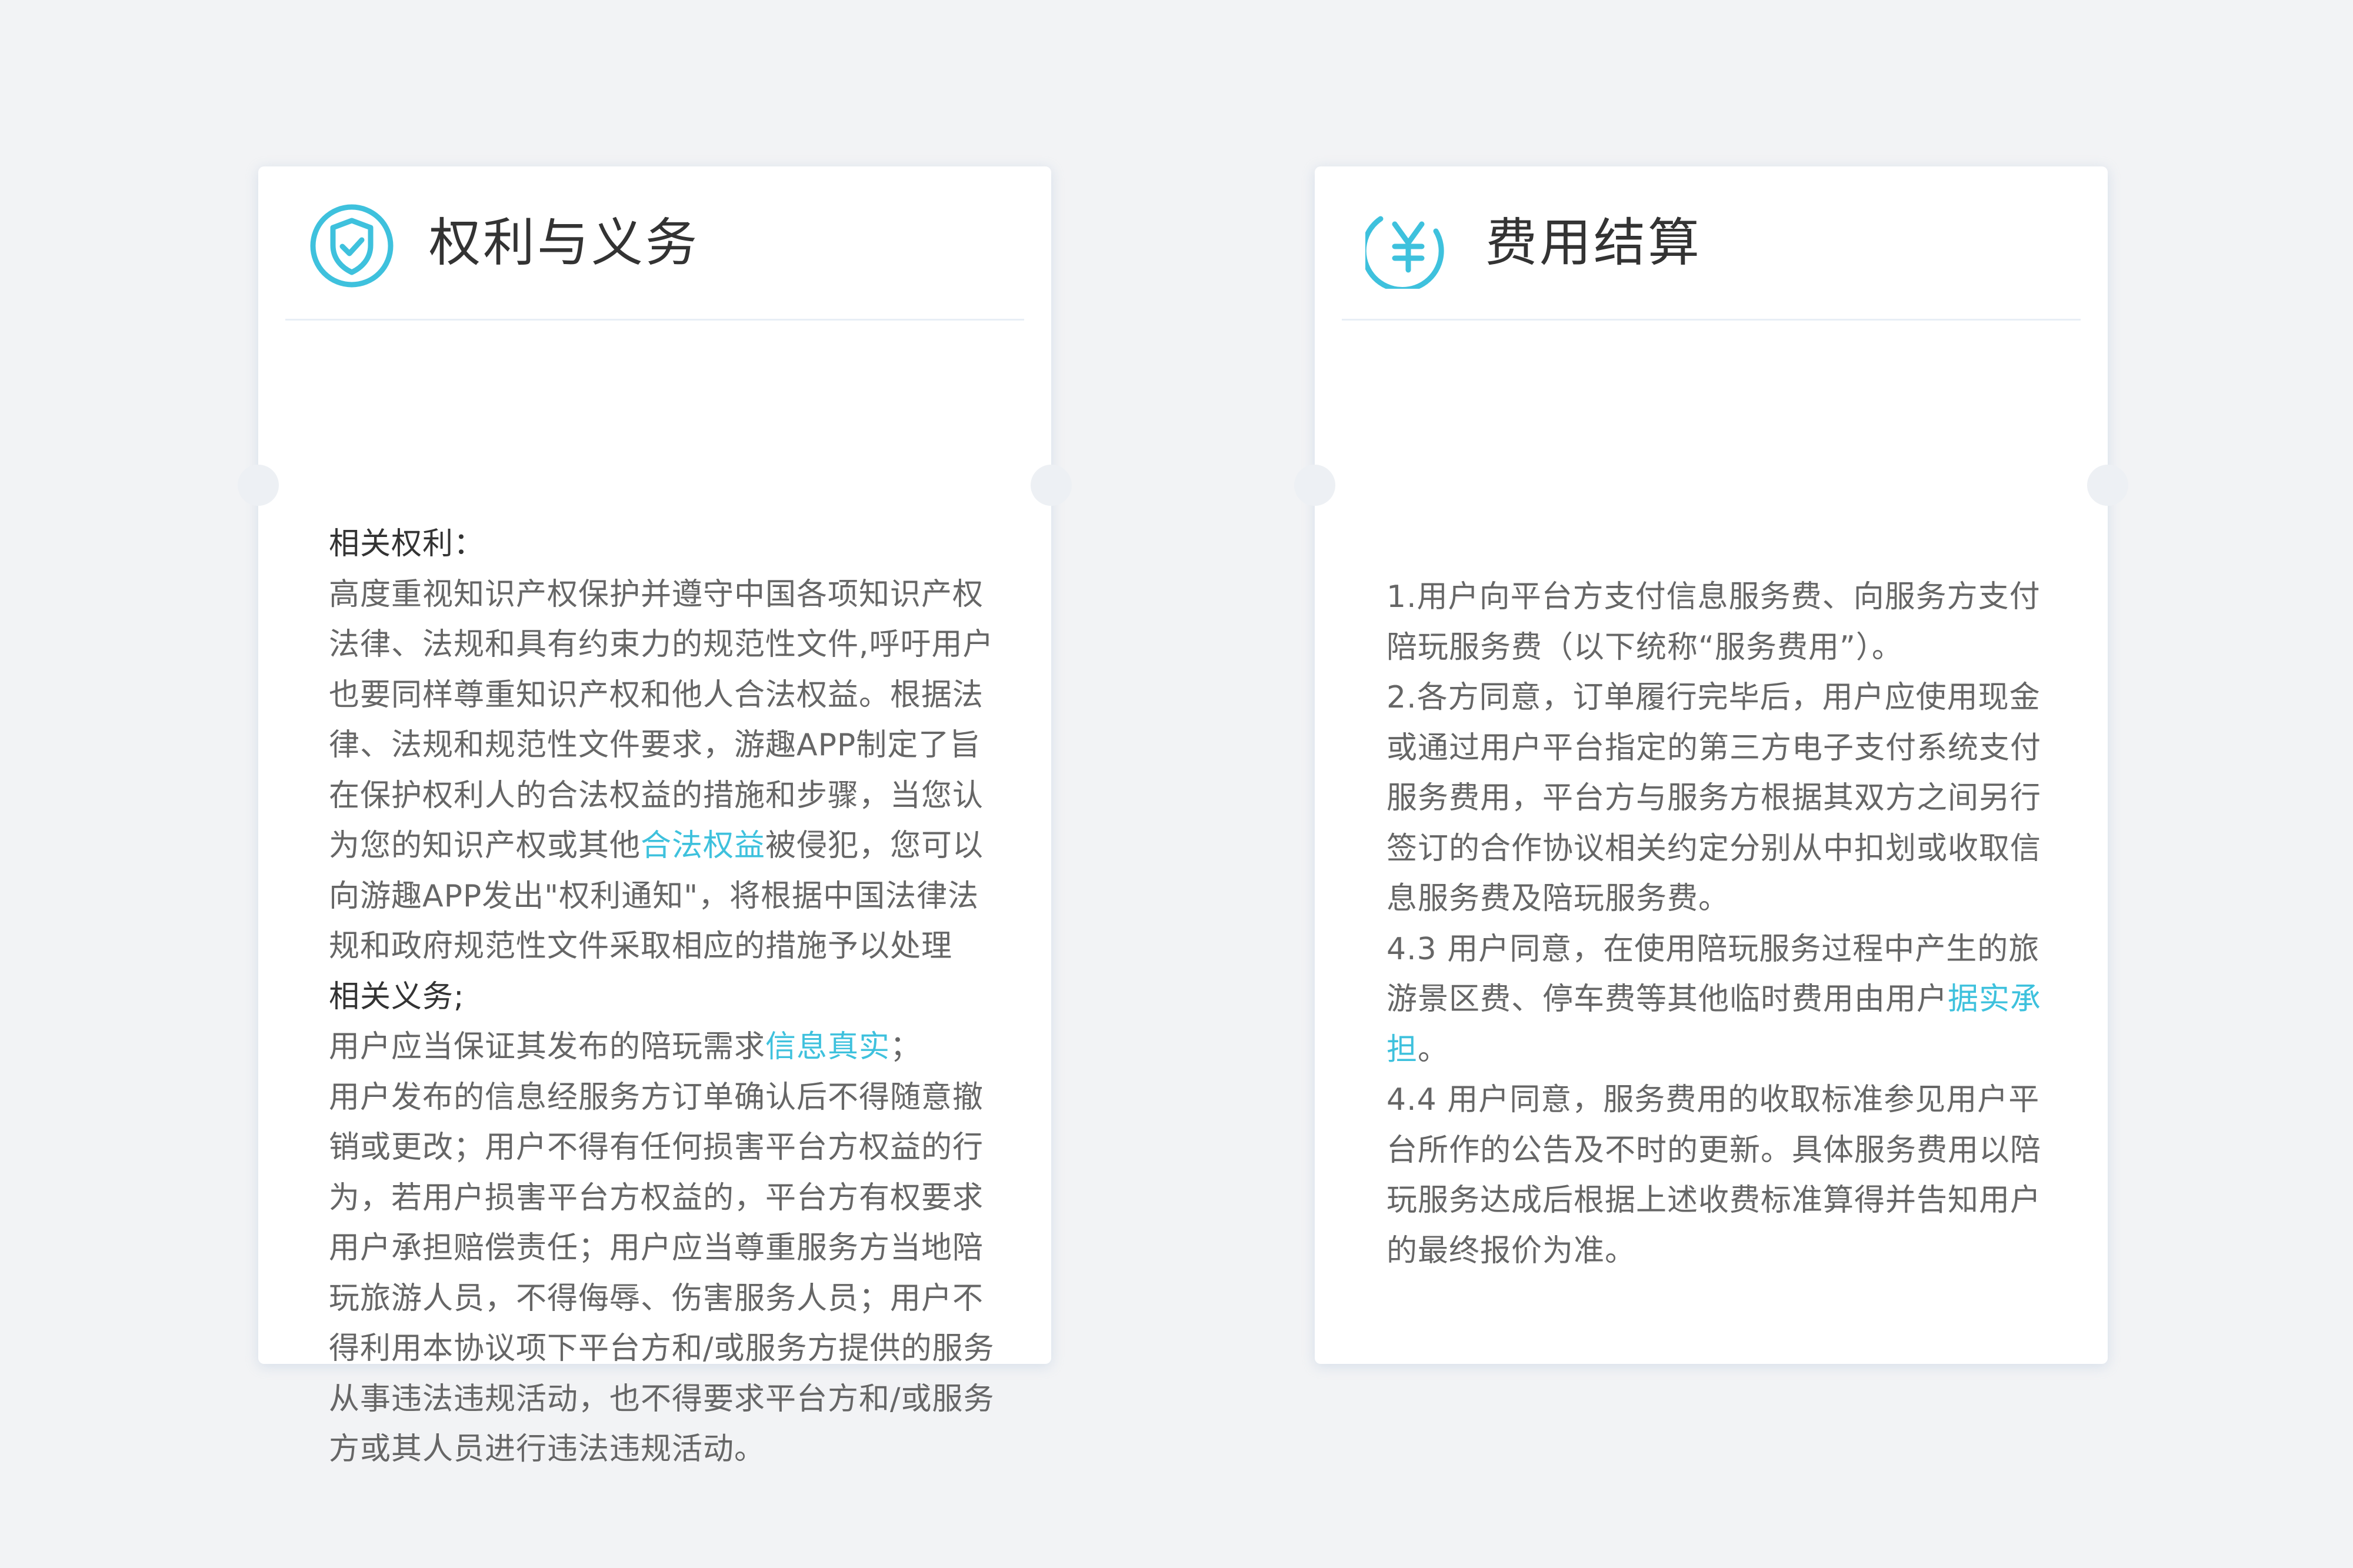 The image size is (2353, 1568). What do you see at coordinates (828, 1047) in the screenshot?
I see `true-info-link: 信息真实` at bounding box center [828, 1047].